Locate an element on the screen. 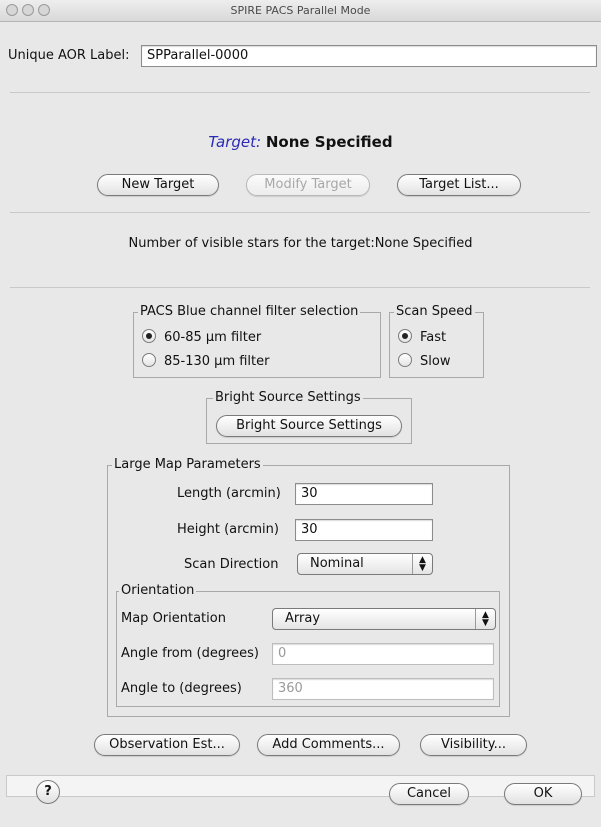 Image resolution: width=601 pixels, height=827 pixels. bright-source-settings-button: Bright Source Settings is located at coordinates (309, 426).